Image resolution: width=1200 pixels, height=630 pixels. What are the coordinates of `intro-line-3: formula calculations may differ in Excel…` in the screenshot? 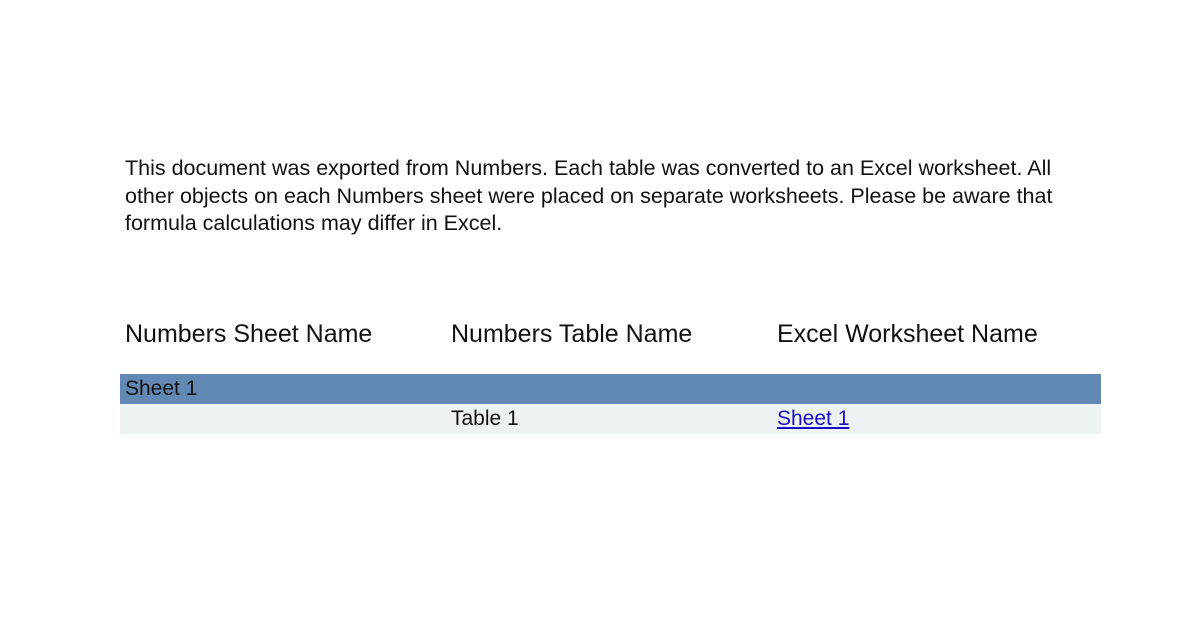 It's located at (314, 223).